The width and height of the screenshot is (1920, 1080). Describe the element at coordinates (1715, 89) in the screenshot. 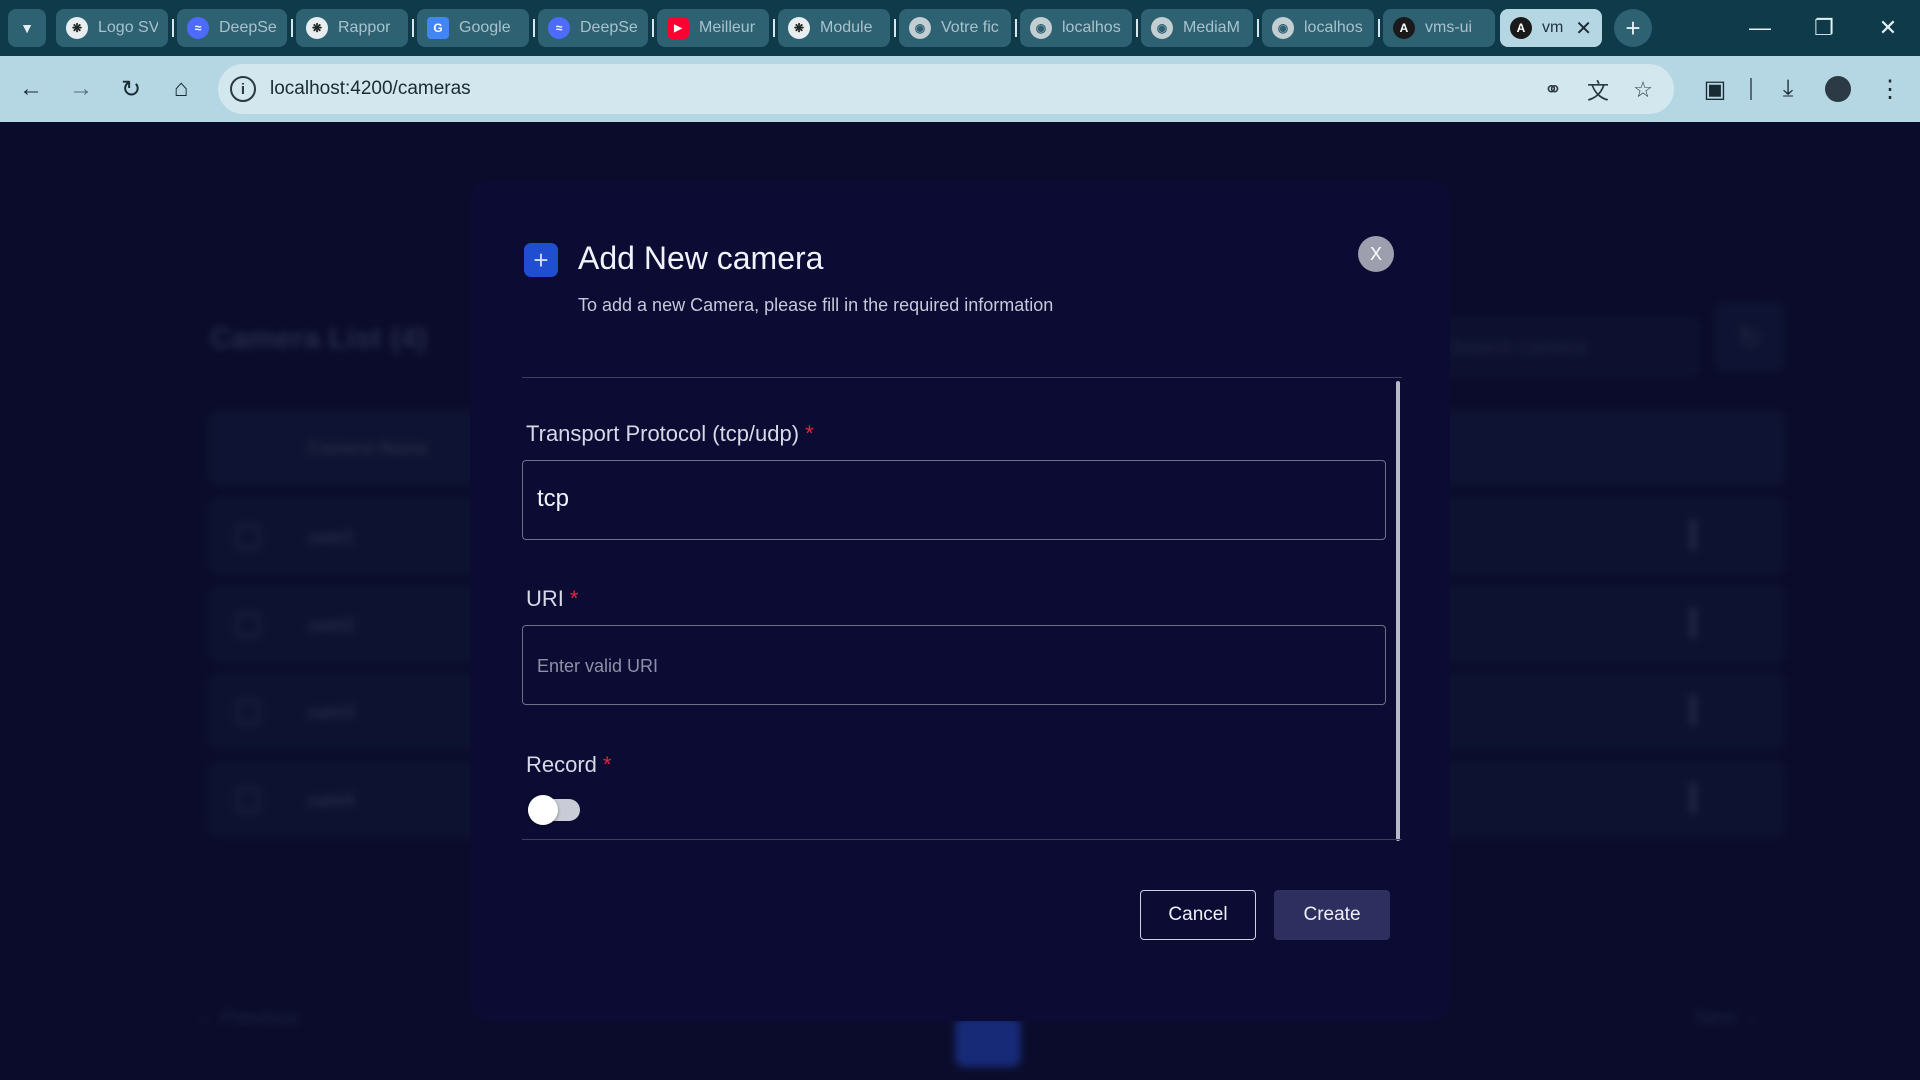

I see `extensions-button: ▣` at that location.